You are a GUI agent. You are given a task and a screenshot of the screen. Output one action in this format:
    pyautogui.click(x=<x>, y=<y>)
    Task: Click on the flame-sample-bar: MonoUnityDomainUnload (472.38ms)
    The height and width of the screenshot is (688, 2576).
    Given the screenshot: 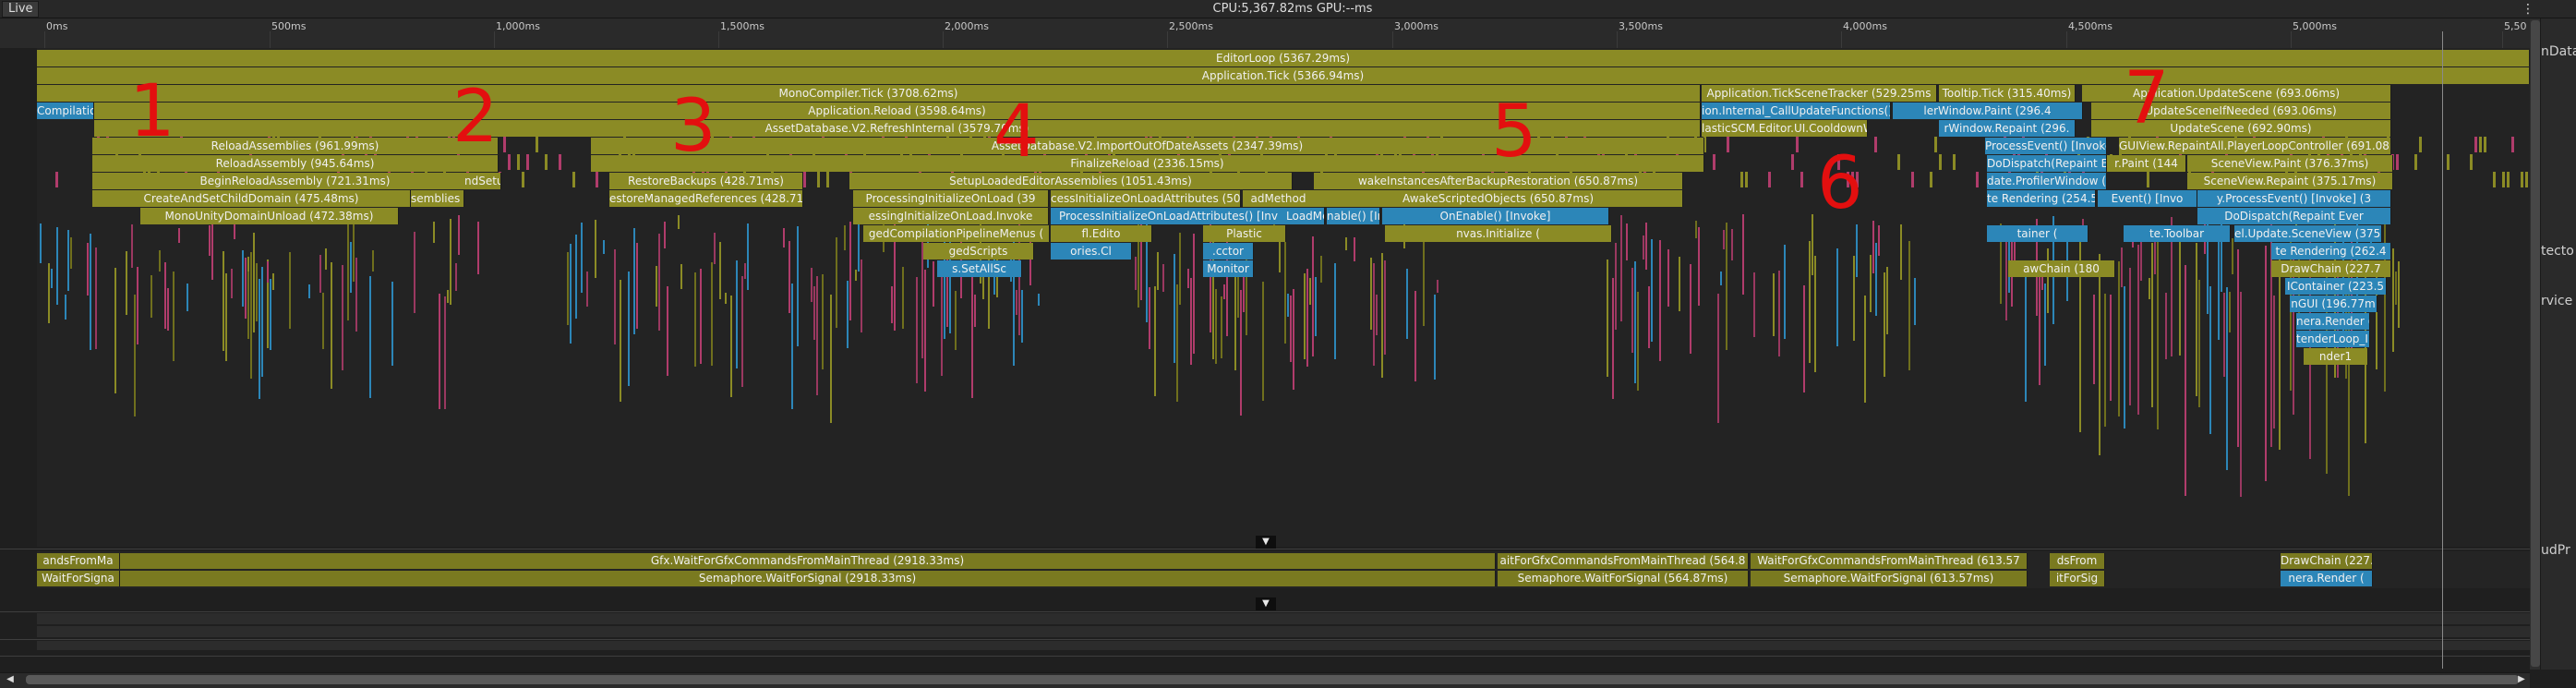 What is the action you would take?
    pyautogui.click(x=269, y=216)
    